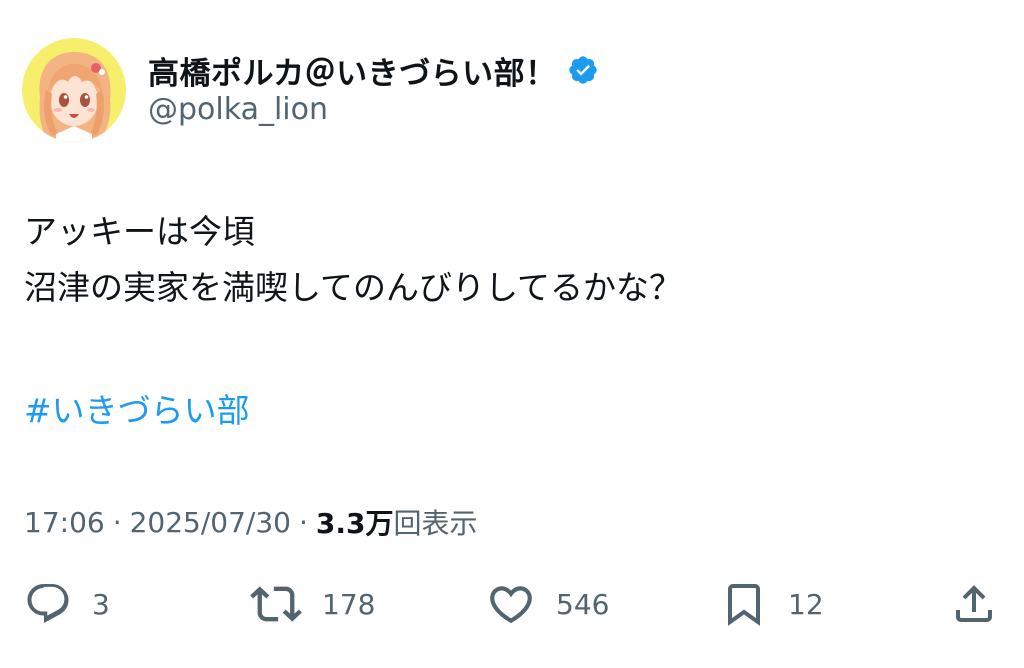 This screenshot has width=1024, height=668. I want to click on reply-button: 3, so click(67, 604).